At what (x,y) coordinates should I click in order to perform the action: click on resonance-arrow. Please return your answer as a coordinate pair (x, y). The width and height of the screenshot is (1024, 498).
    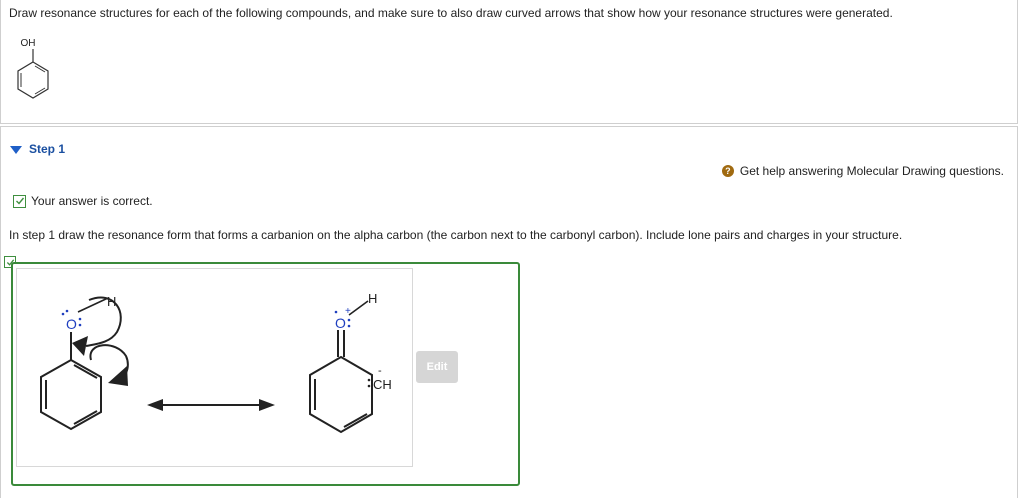
    Looking at the image, I should click on (211, 405).